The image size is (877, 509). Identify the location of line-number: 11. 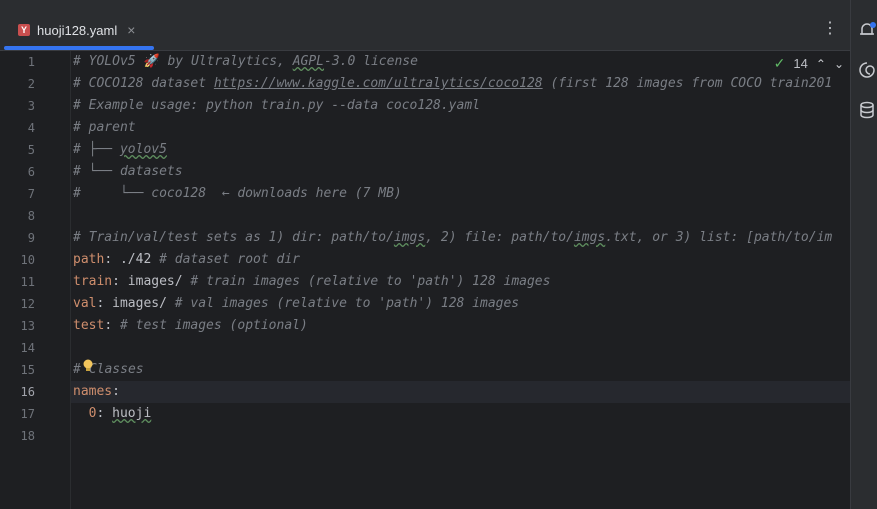
(27, 282).